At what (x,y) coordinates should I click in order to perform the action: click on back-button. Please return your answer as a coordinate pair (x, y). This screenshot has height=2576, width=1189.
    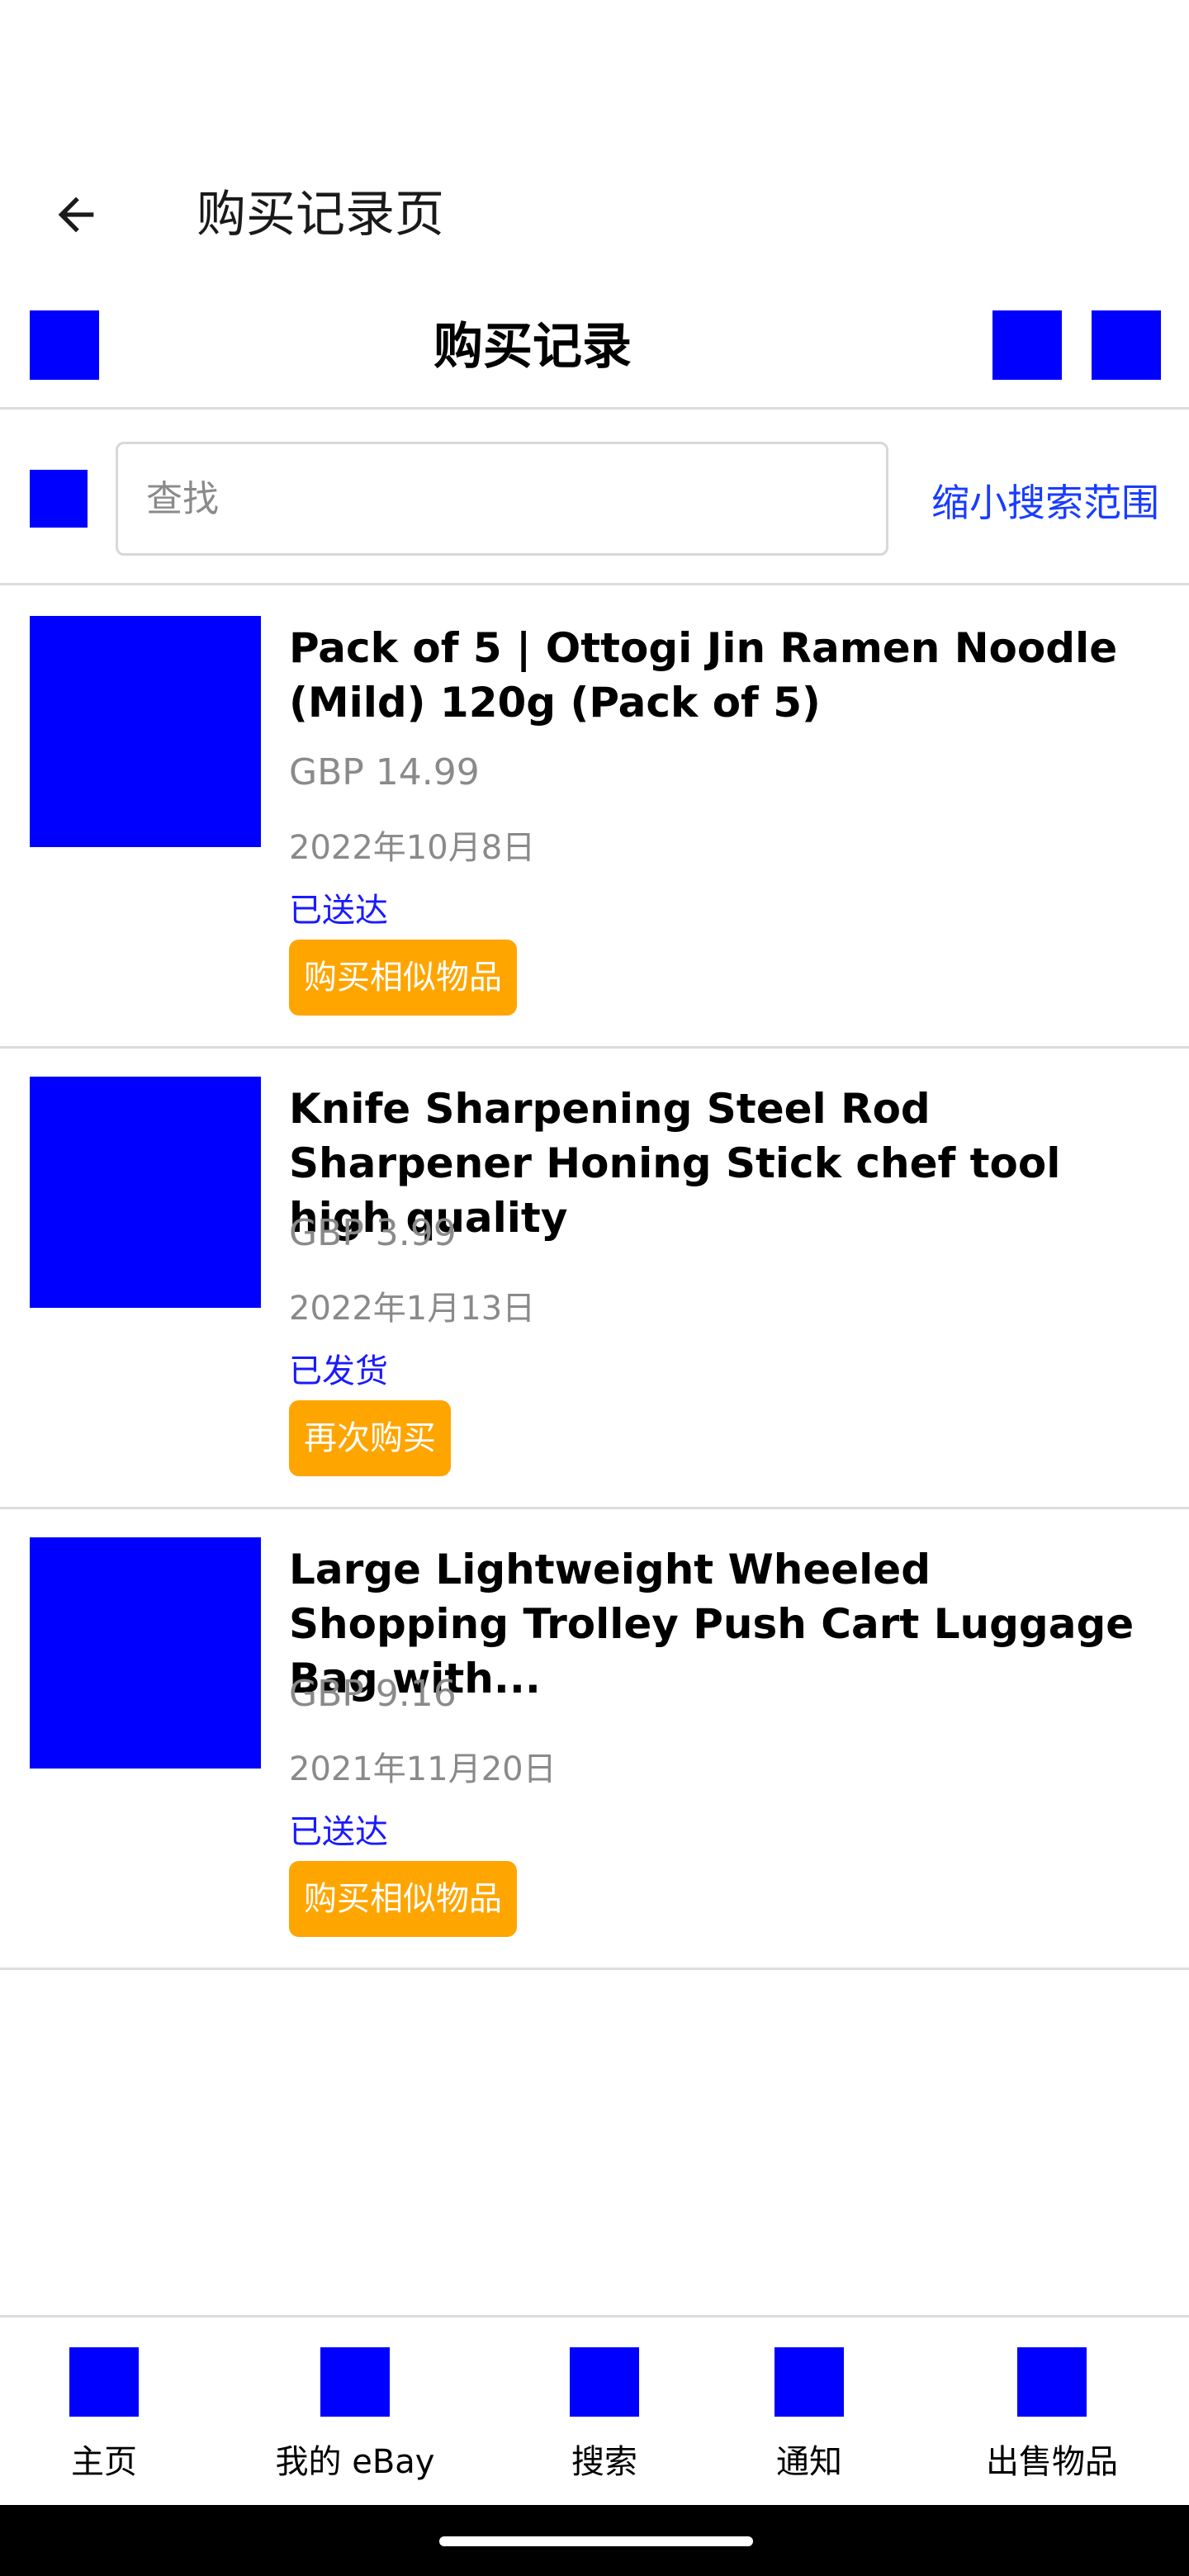
    Looking at the image, I should click on (76, 215).